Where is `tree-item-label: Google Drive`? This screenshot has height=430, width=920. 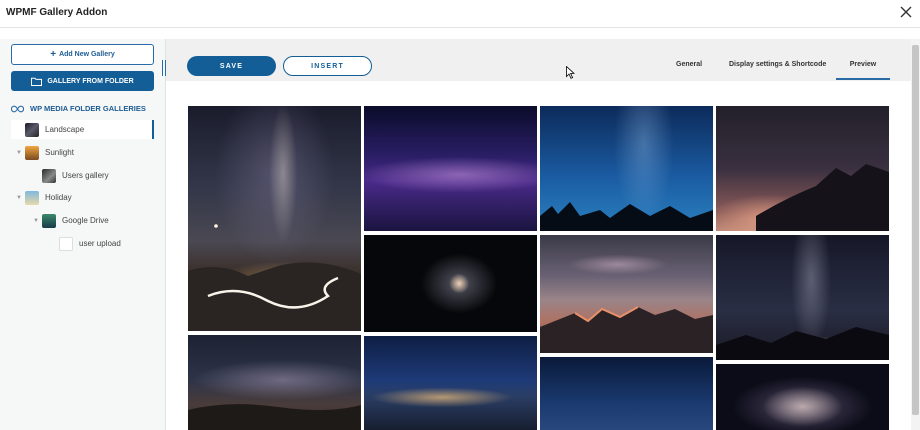
tree-item-label: Google Drive is located at coordinates (85, 220).